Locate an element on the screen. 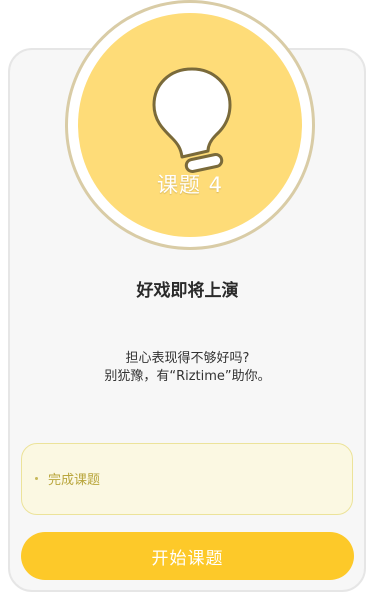  lightbulb-icon is located at coordinates (192, 120).